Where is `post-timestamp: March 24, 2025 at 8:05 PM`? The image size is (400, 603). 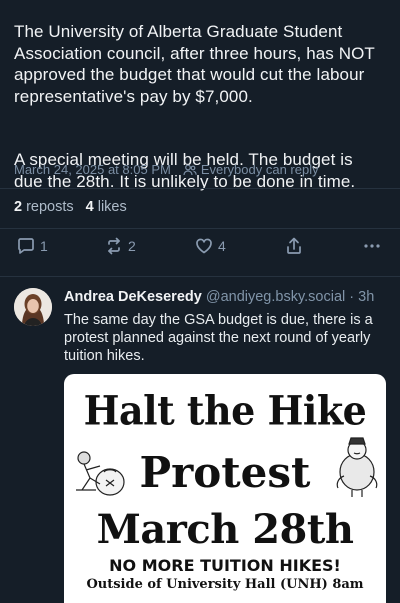
post-timestamp: March 24, 2025 at 8:05 PM is located at coordinates (92, 169).